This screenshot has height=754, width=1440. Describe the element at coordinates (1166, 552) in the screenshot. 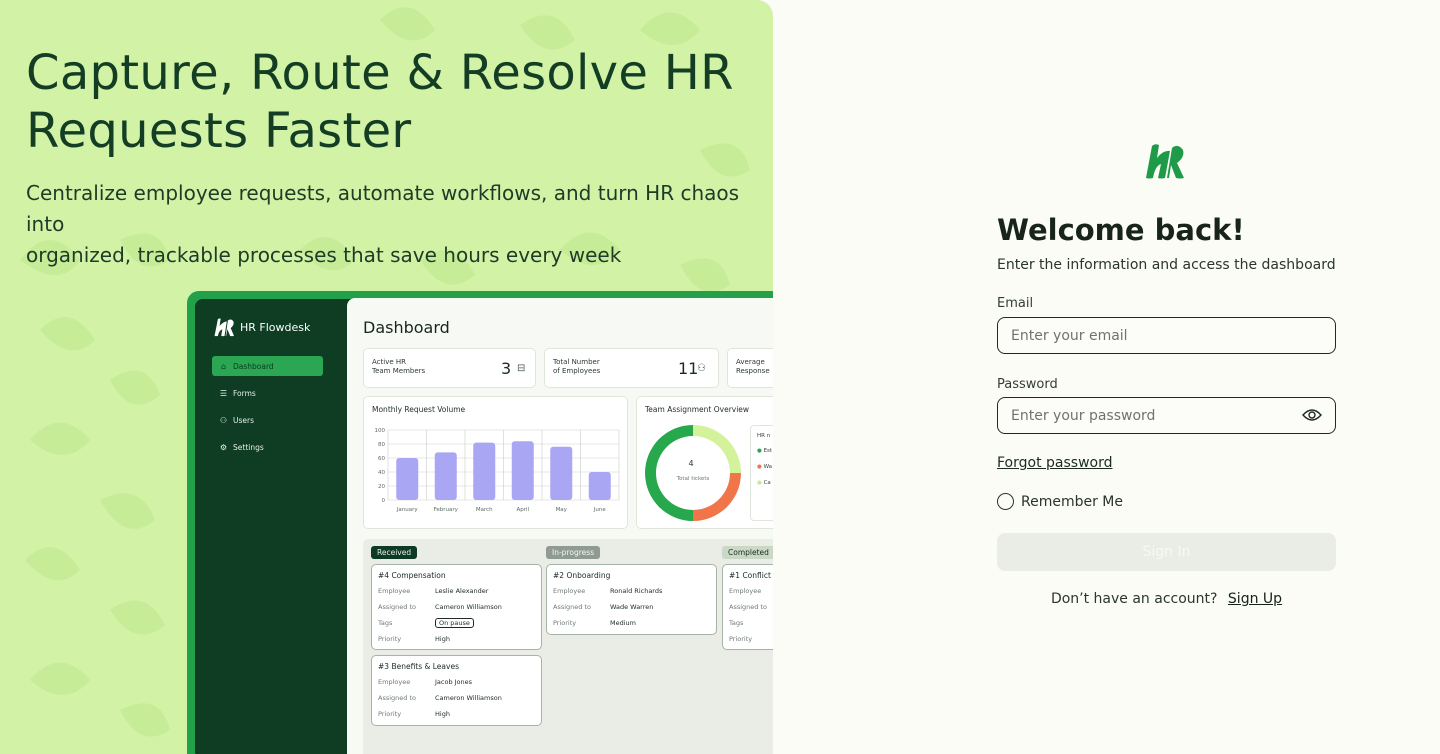

I see `sign-in-button: Sign In` at that location.